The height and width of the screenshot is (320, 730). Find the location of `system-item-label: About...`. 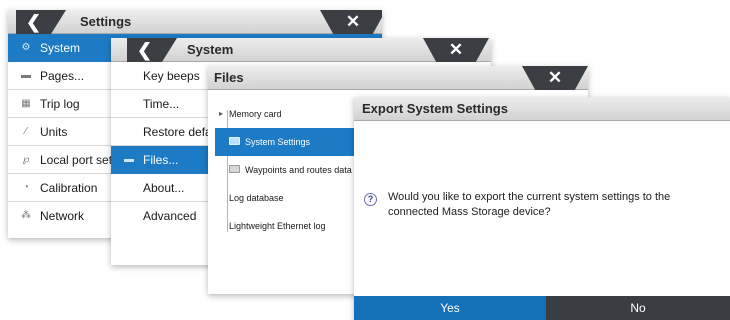

system-item-label: About... is located at coordinates (164, 188).